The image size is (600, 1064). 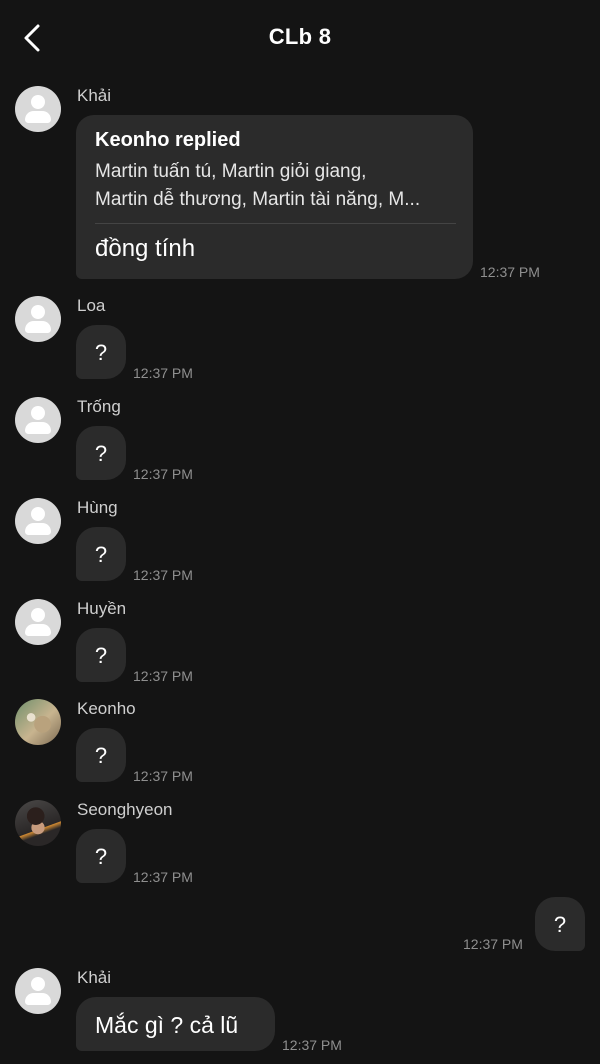 I want to click on reply-header: Keonho replied, so click(x=168, y=140).